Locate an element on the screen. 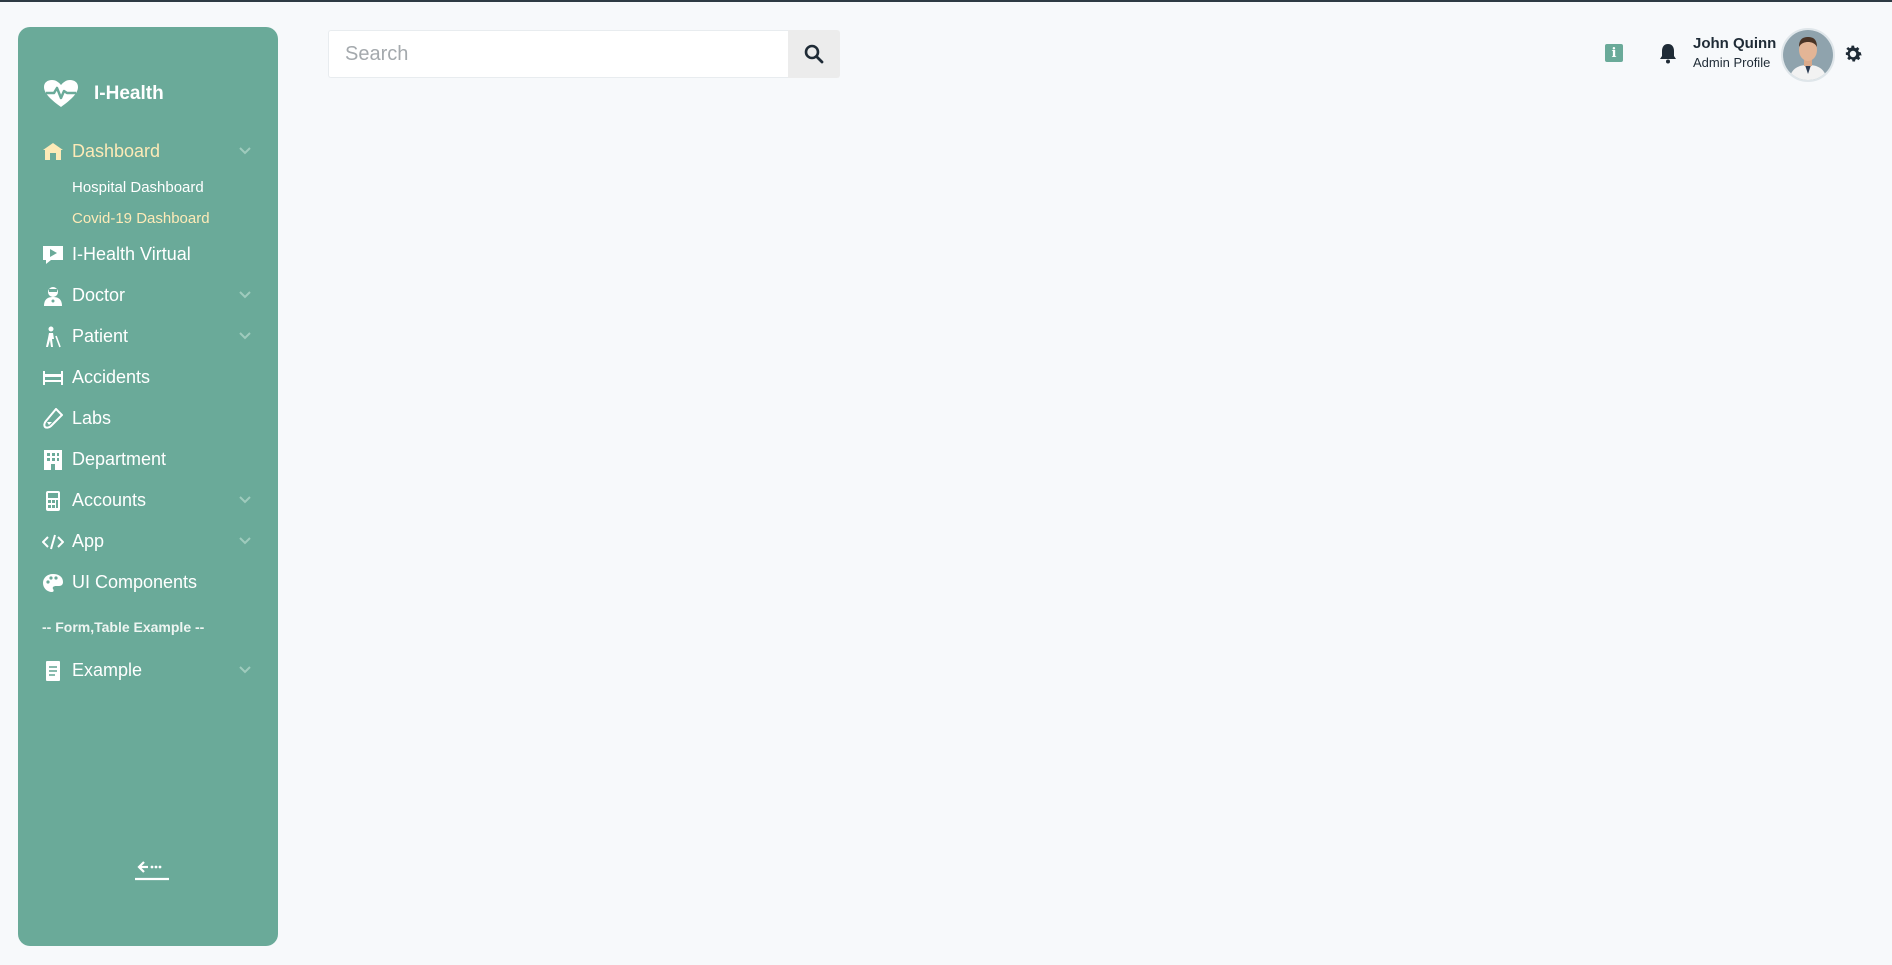 The image size is (1892, 965). building-icon is located at coordinates (53, 460).